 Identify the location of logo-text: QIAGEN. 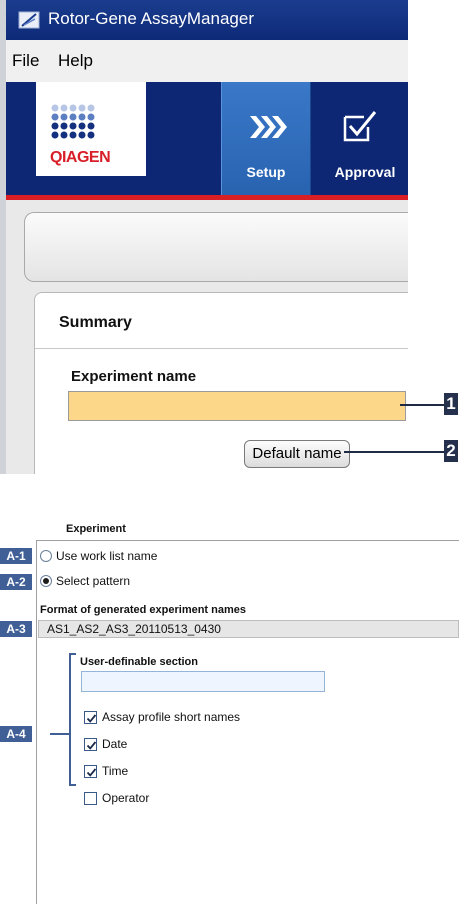
(80, 157).